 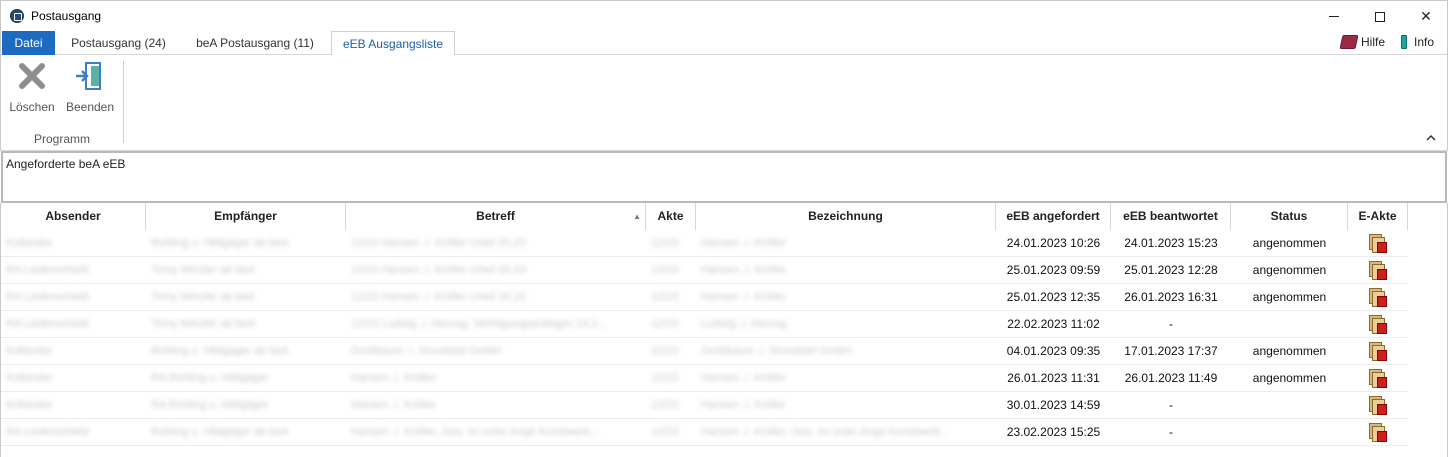 What do you see at coordinates (1171, 243) in the screenshot?
I see `cell-eeb-beantwortet: 24.01.2023 15:23` at bounding box center [1171, 243].